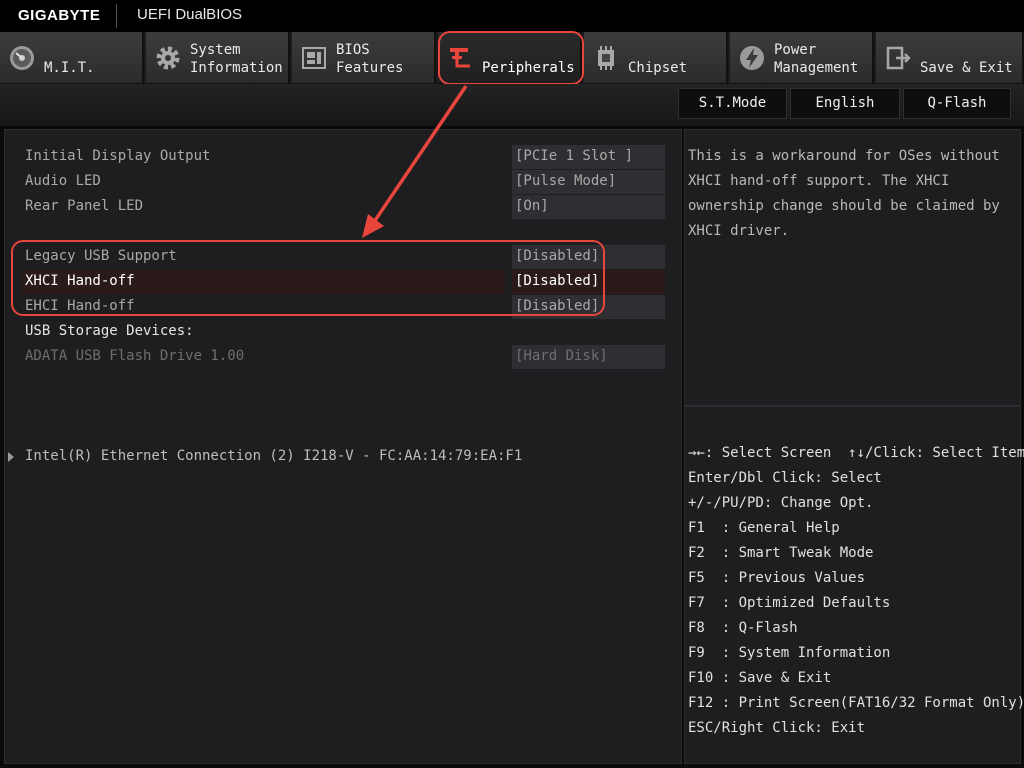 The width and height of the screenshot is (1024, 768). What do you see at coordinates (777, 578) in the screenshot?
I see `key-legend-line: F5 : Previous Values` at bounding box center [777, 578].